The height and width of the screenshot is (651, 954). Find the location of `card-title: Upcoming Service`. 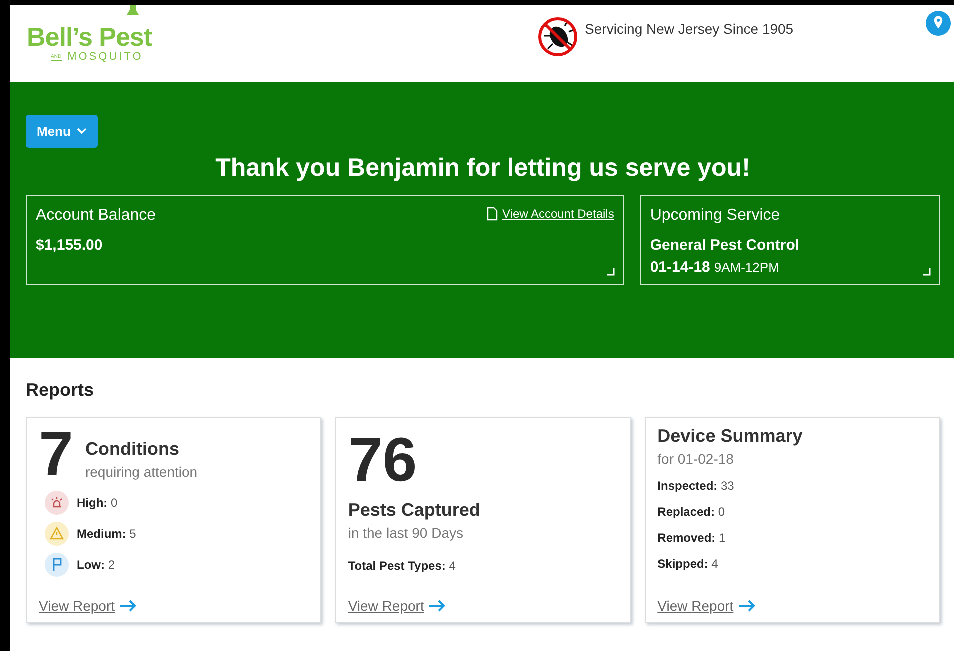

card-title: Upcoming Service is located at coordinates (715, 216).